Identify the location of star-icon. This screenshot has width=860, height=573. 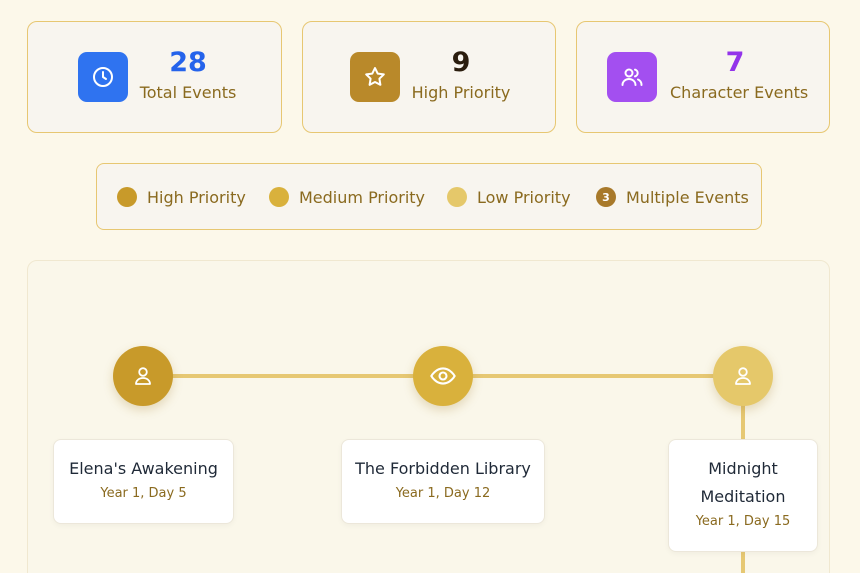
(375, 77).